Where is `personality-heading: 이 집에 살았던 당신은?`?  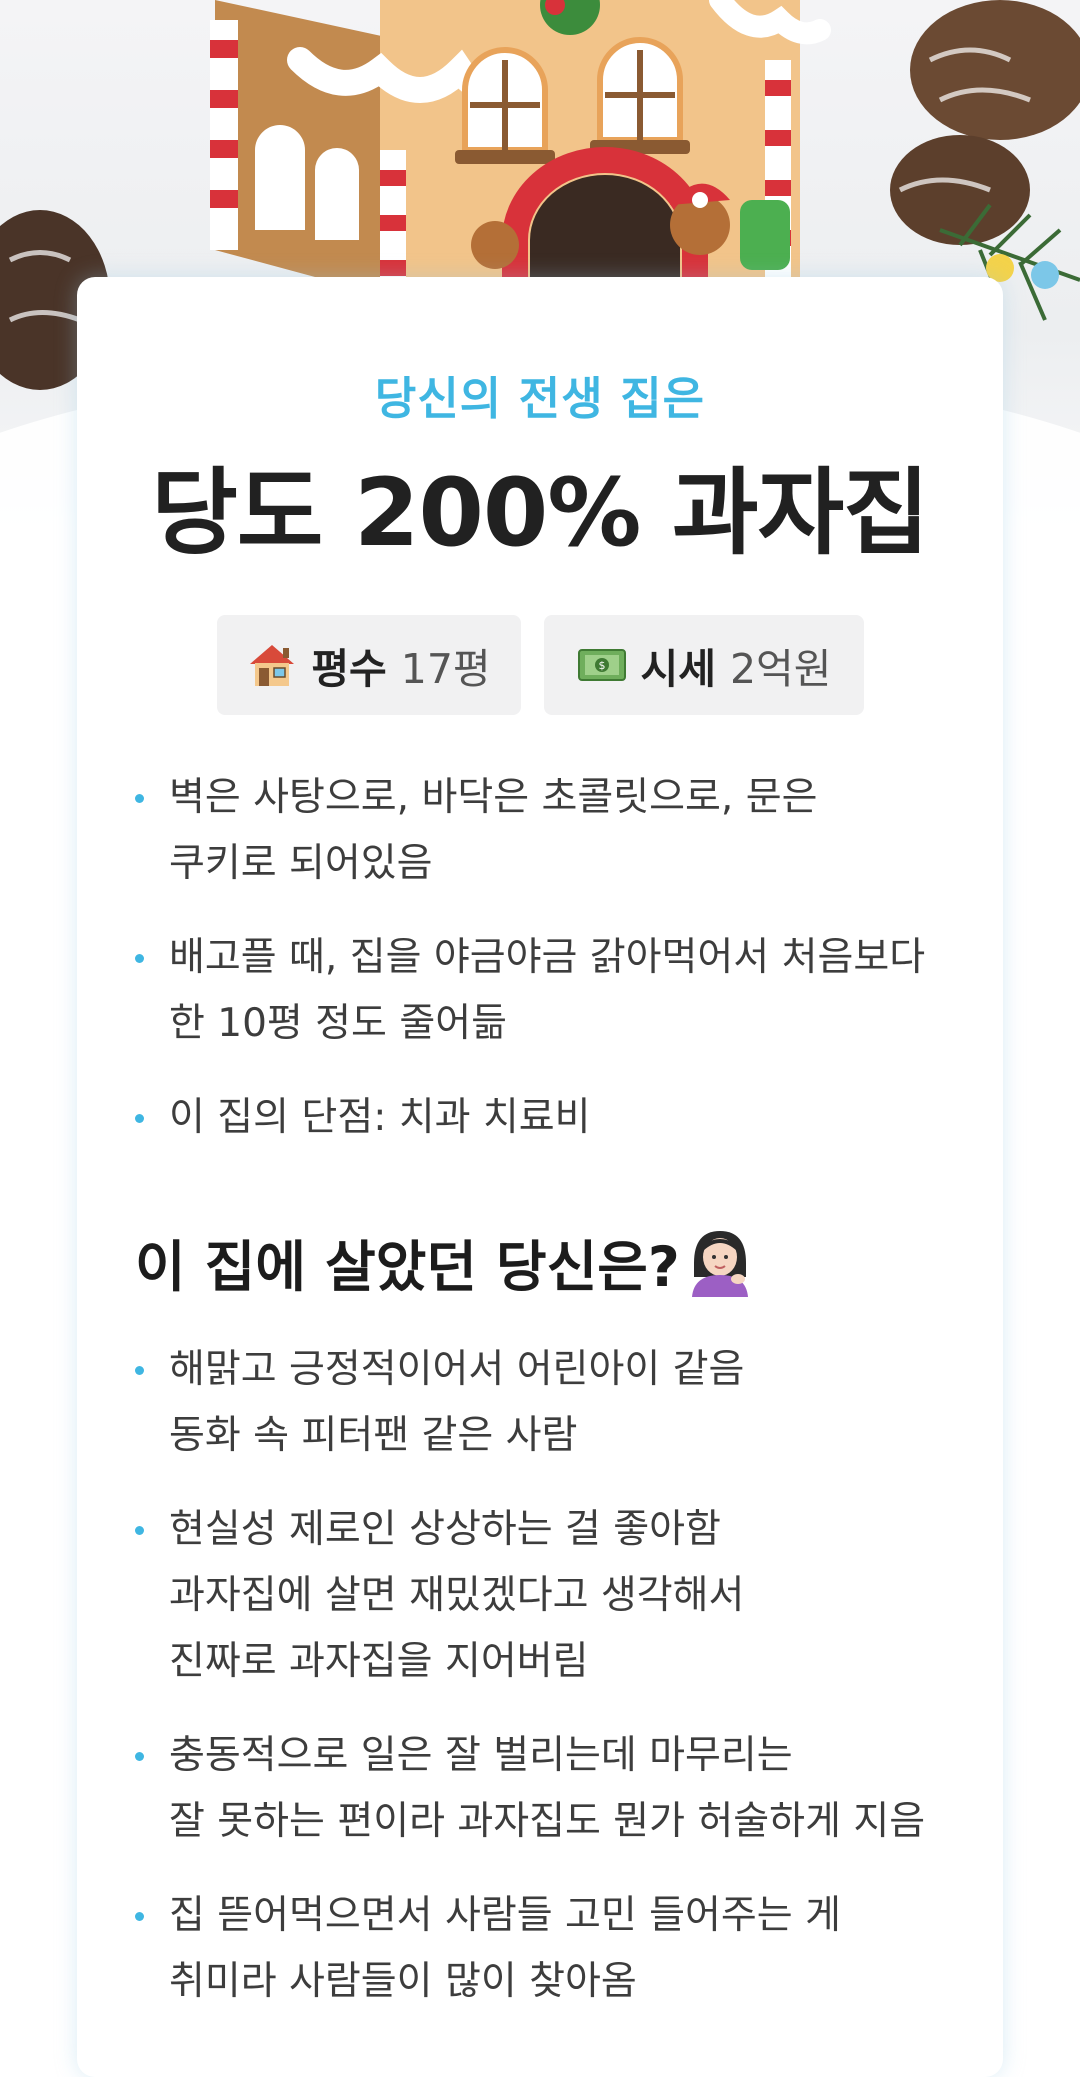
personality-heading: 이 집에 살았던 당신은? is located at coordinates (550, 1262).